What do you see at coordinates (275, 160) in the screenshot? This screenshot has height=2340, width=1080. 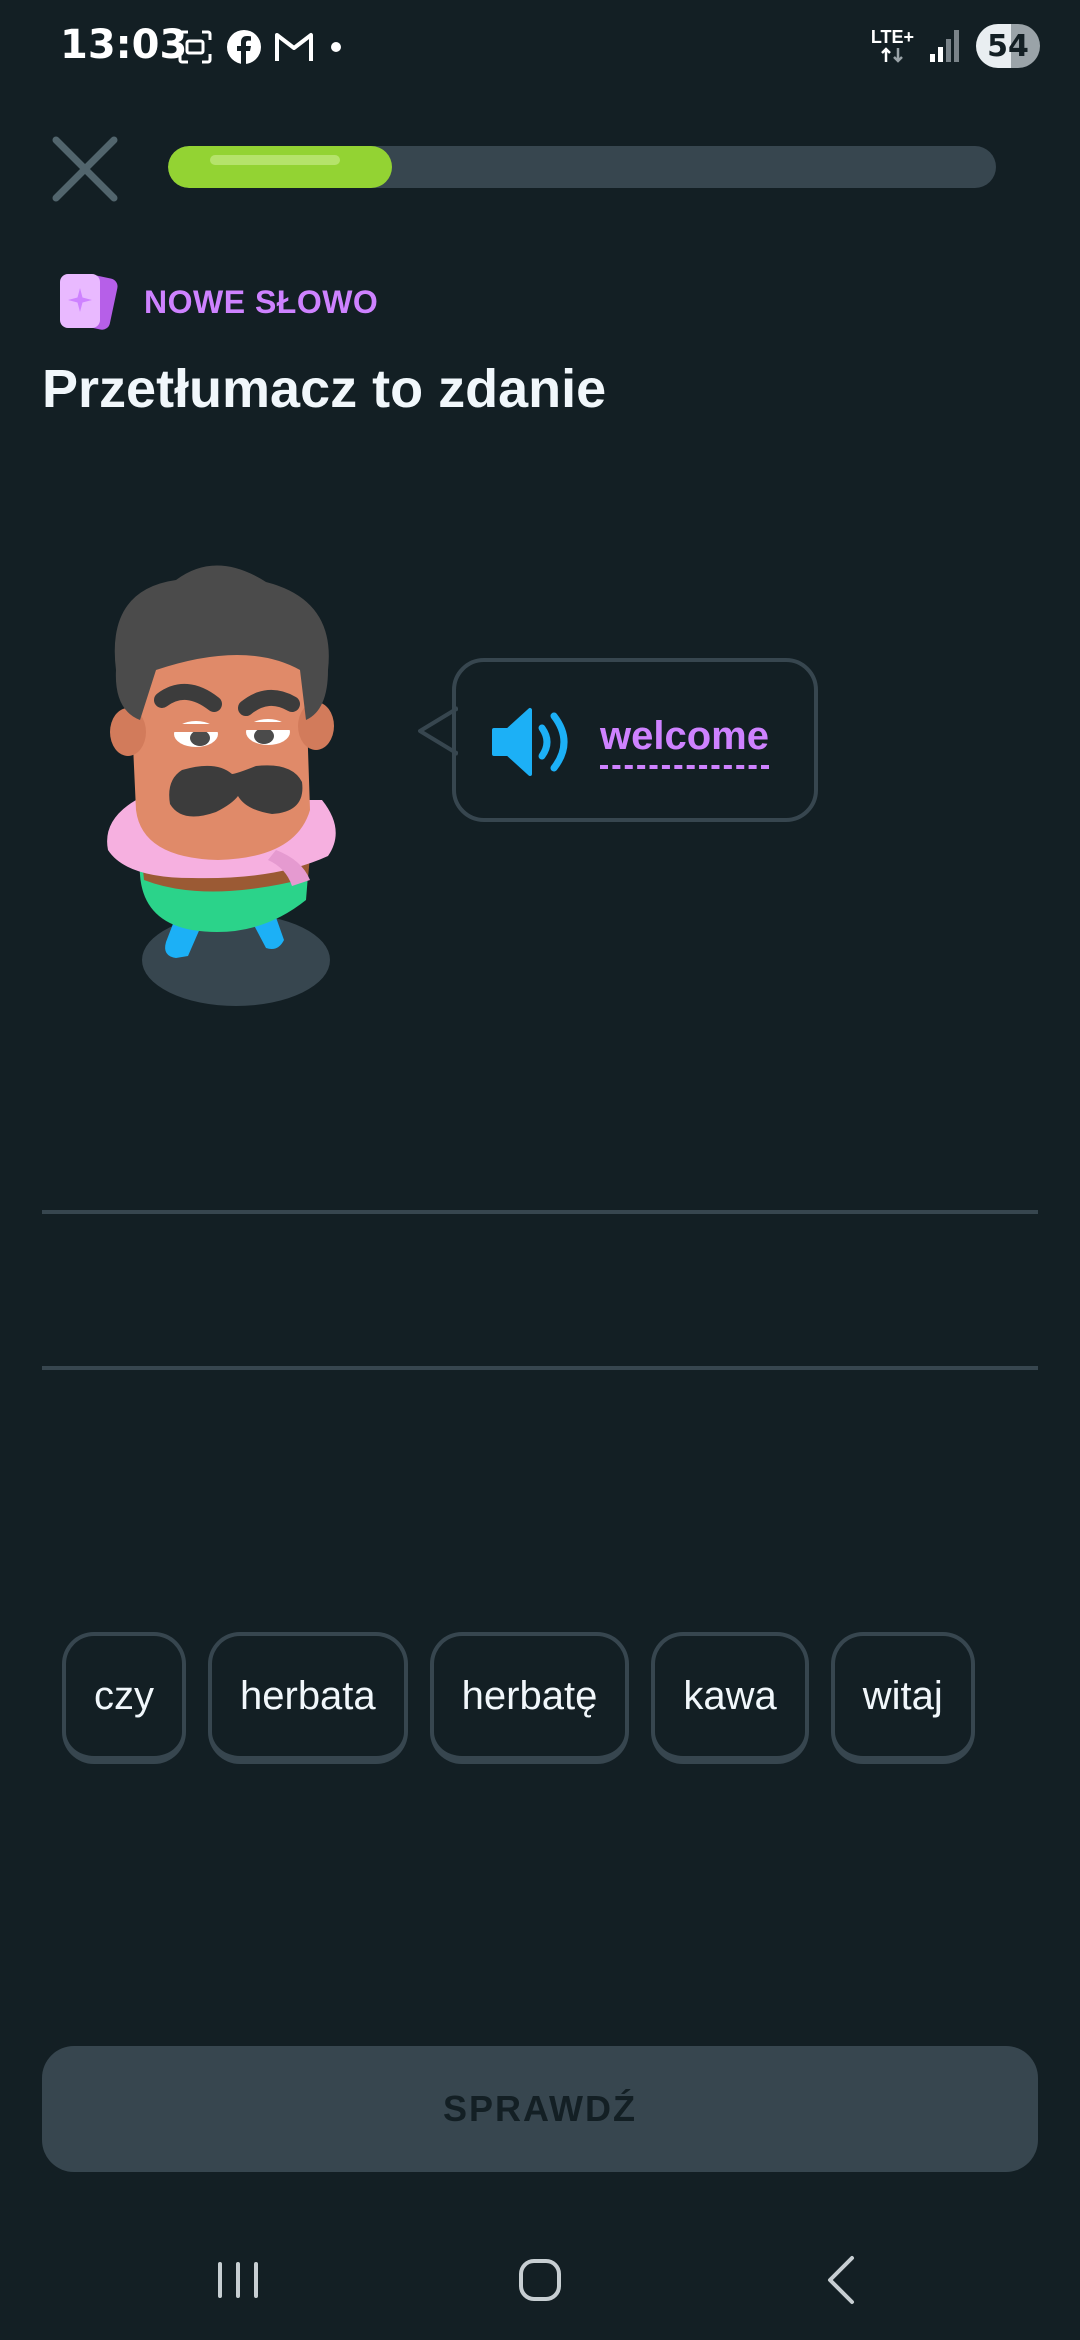 I see `progress-highlight` at bounding box center [275, 160].